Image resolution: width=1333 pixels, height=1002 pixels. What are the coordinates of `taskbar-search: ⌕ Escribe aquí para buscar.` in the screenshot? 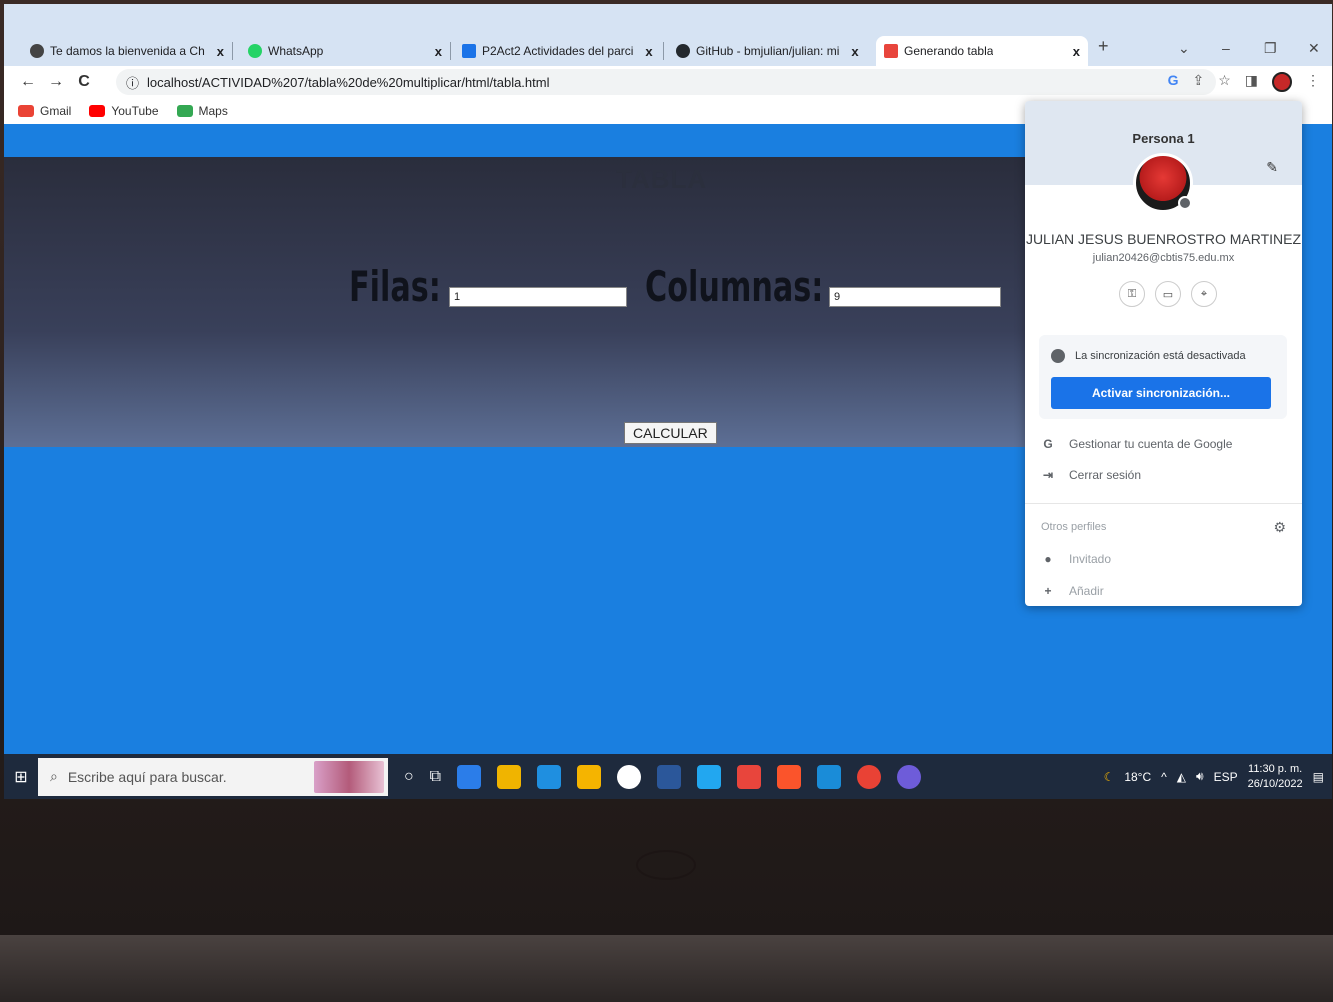 It's located at (213, 776).